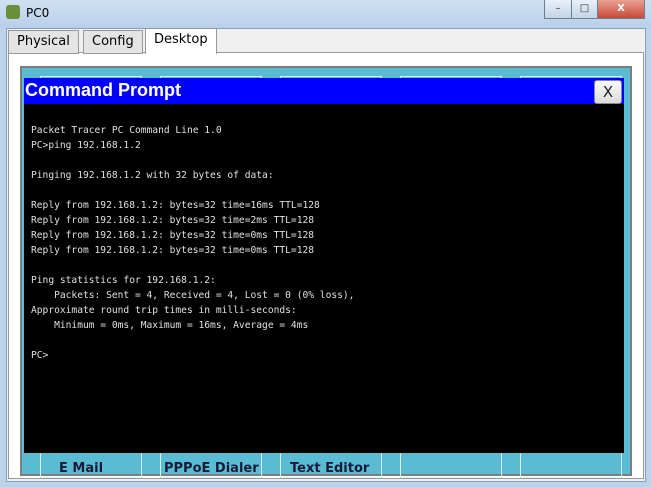 The height and width of the screenshot is (487, 651). Describe the element at coordinates (81, 468) in the screenshot. I see `email-app-label: E Mail` at that location.